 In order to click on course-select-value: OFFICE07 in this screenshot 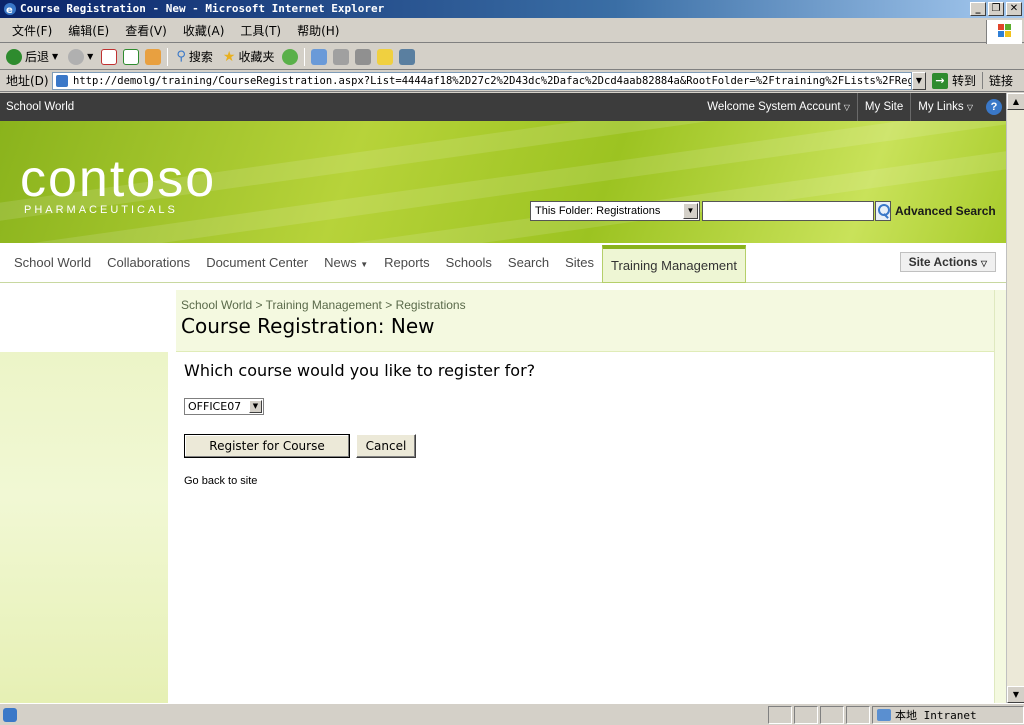, I will do `click(215, 406)`.